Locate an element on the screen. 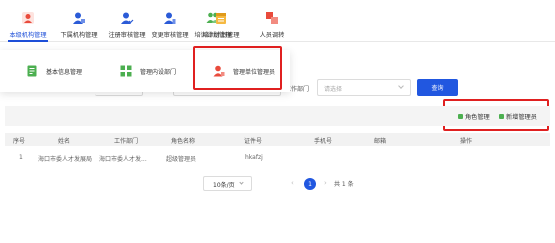 This screenshot has width=555, height=243. nav-item-personnel-transfer: 人员调转 is located at coordinates (272, 21).